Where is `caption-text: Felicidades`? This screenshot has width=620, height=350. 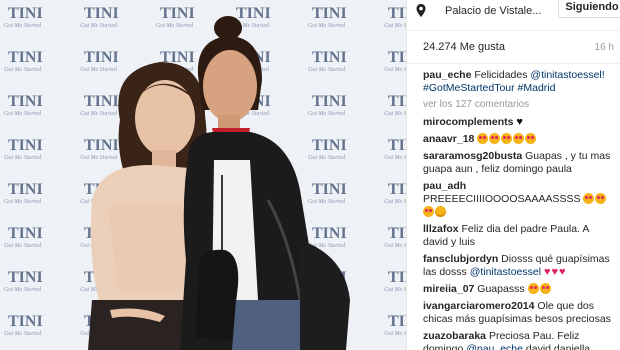
caption-text: Felicidades is located at coordinates (501, 75).